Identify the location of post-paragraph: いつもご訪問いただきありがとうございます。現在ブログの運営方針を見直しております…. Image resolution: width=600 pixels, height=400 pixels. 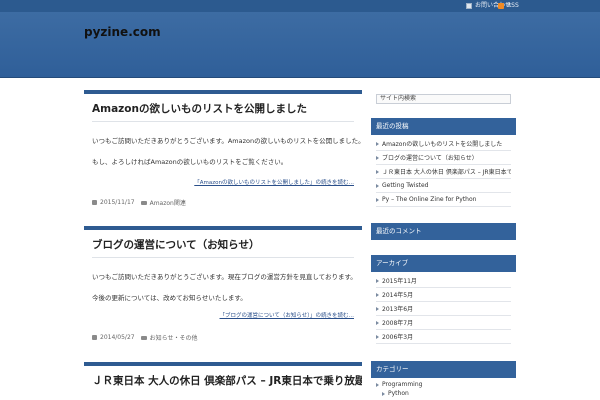
(224, 277).